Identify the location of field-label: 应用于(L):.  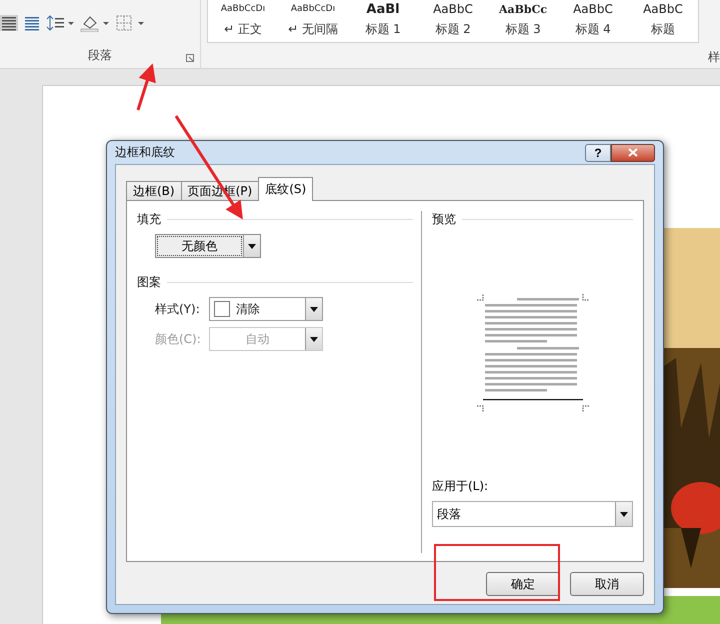
(461, 486).